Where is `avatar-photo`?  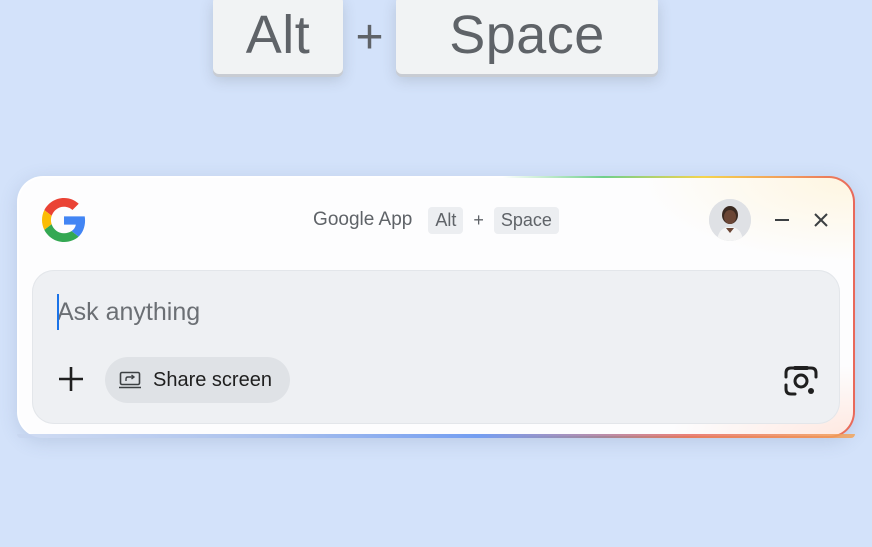 avatar-photo is located at coordinates (730, 220).